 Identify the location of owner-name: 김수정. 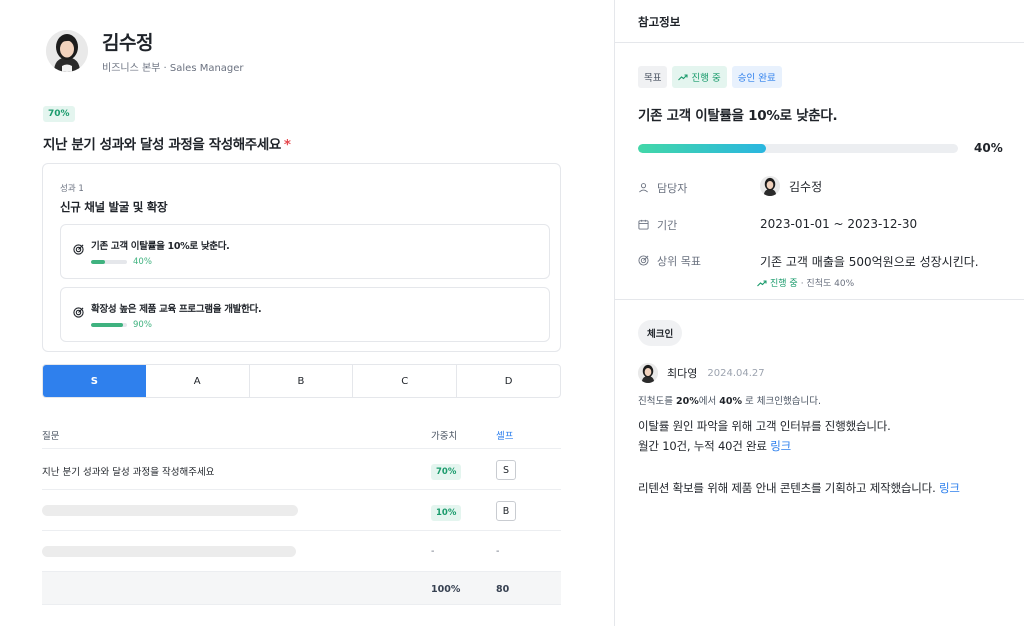
(806, 186).